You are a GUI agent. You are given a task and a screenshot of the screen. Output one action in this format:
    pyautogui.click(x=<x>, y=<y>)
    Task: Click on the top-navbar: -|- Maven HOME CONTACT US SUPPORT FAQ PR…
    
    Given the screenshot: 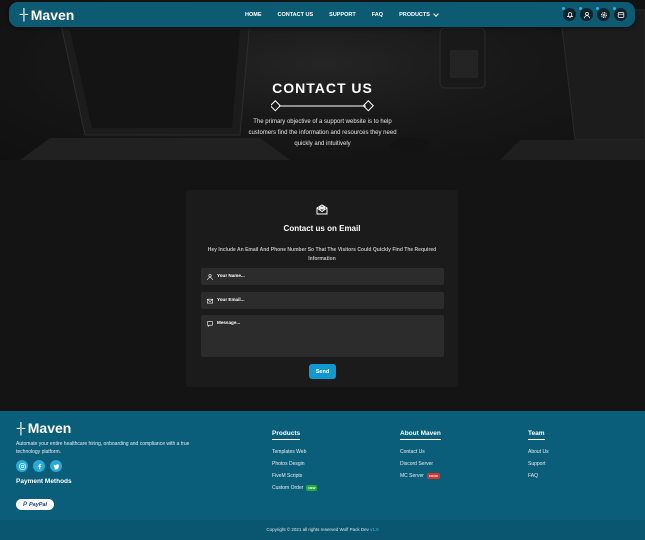 What is the action you would take?
    pyautogui.click(x=322, y=14)
    